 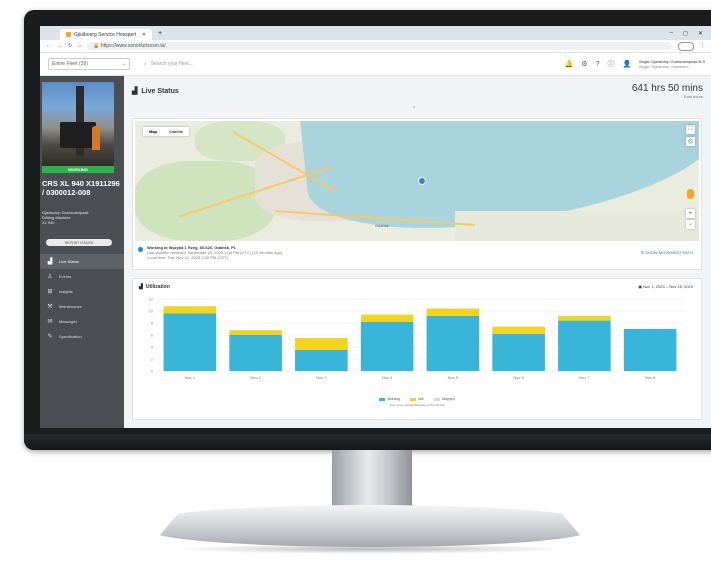 I want to click on monitor-stand-neck, so click(x=372, y=481).